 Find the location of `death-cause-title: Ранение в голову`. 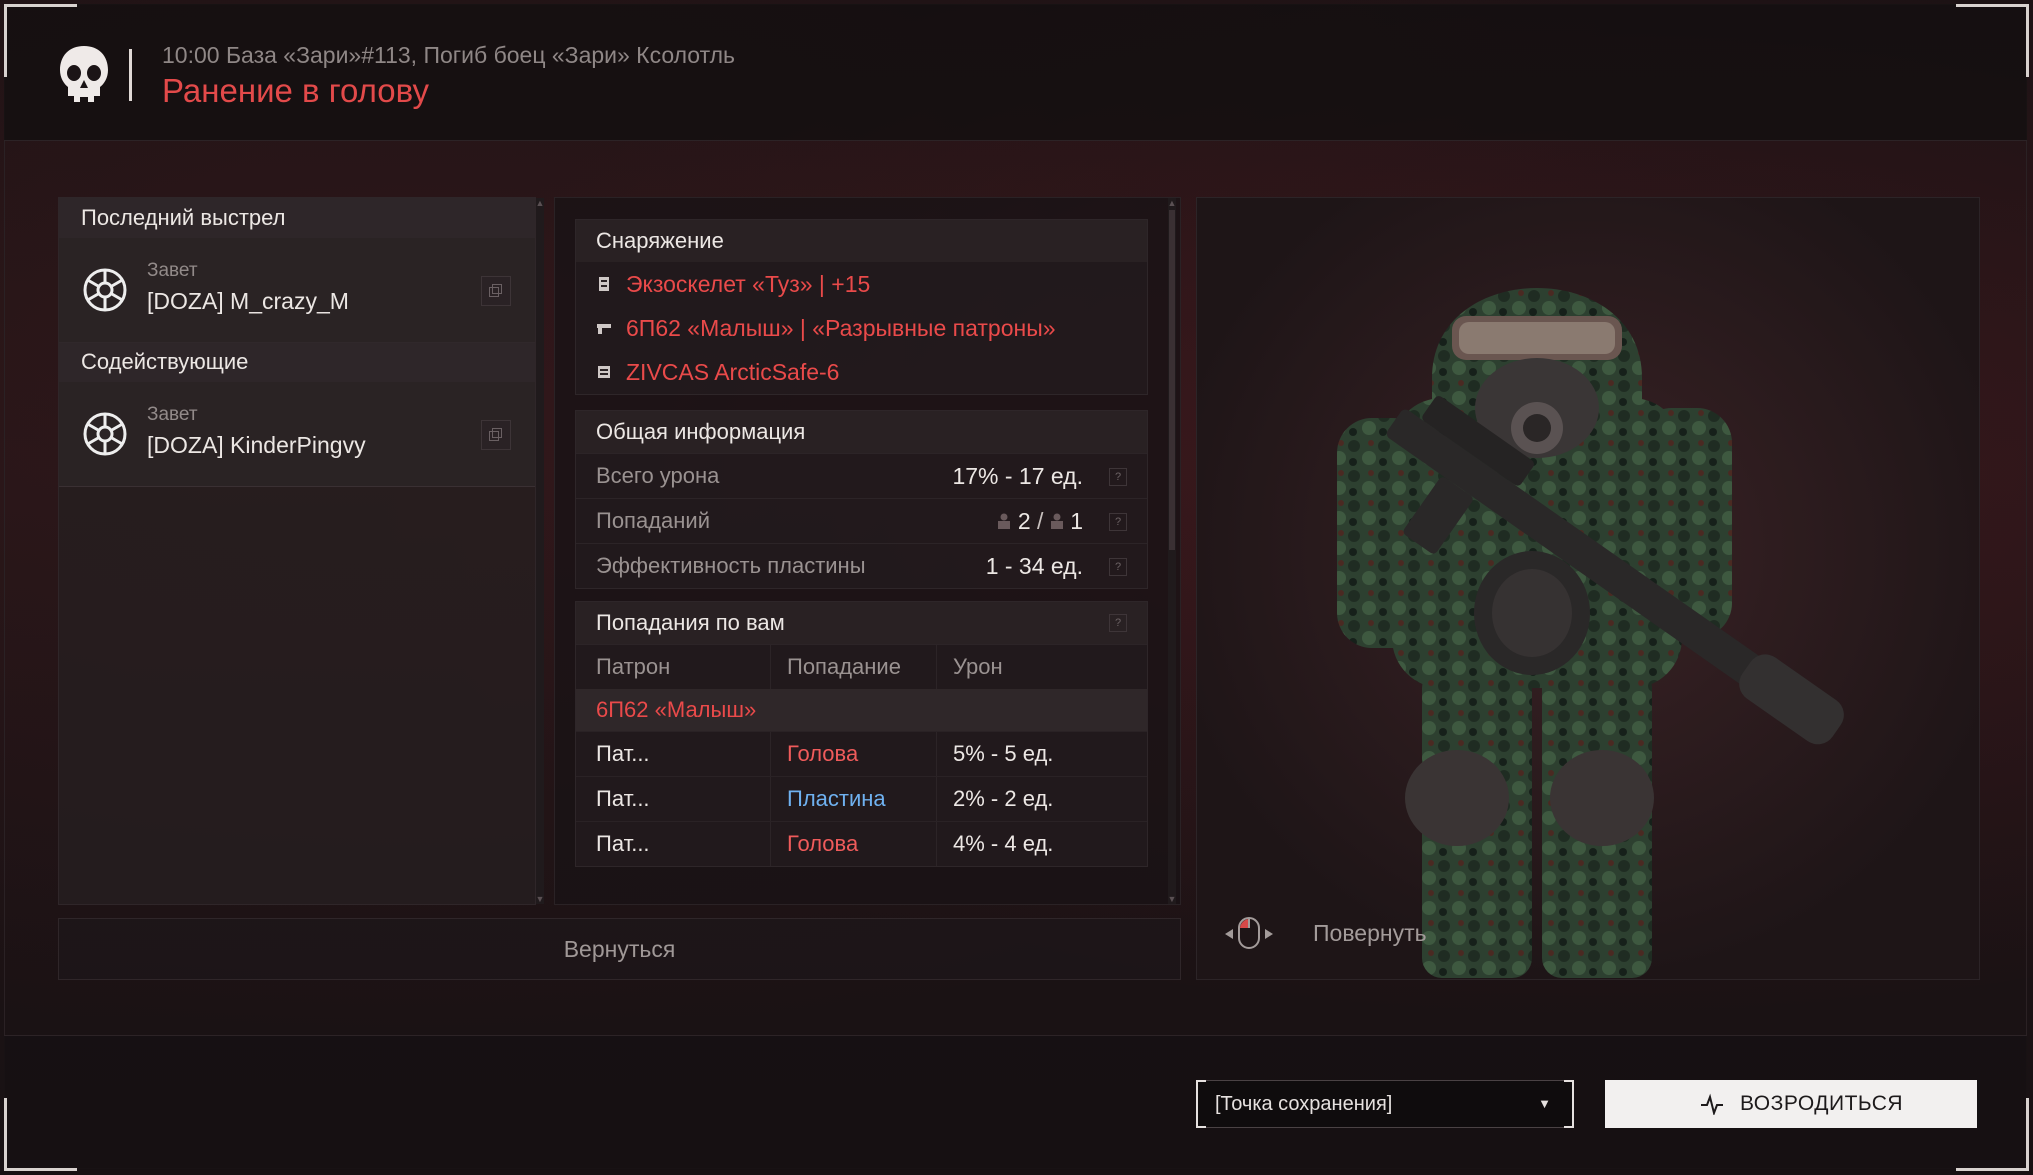

death-cause-title: Ранение в голову is located at coordinates (295, 90).